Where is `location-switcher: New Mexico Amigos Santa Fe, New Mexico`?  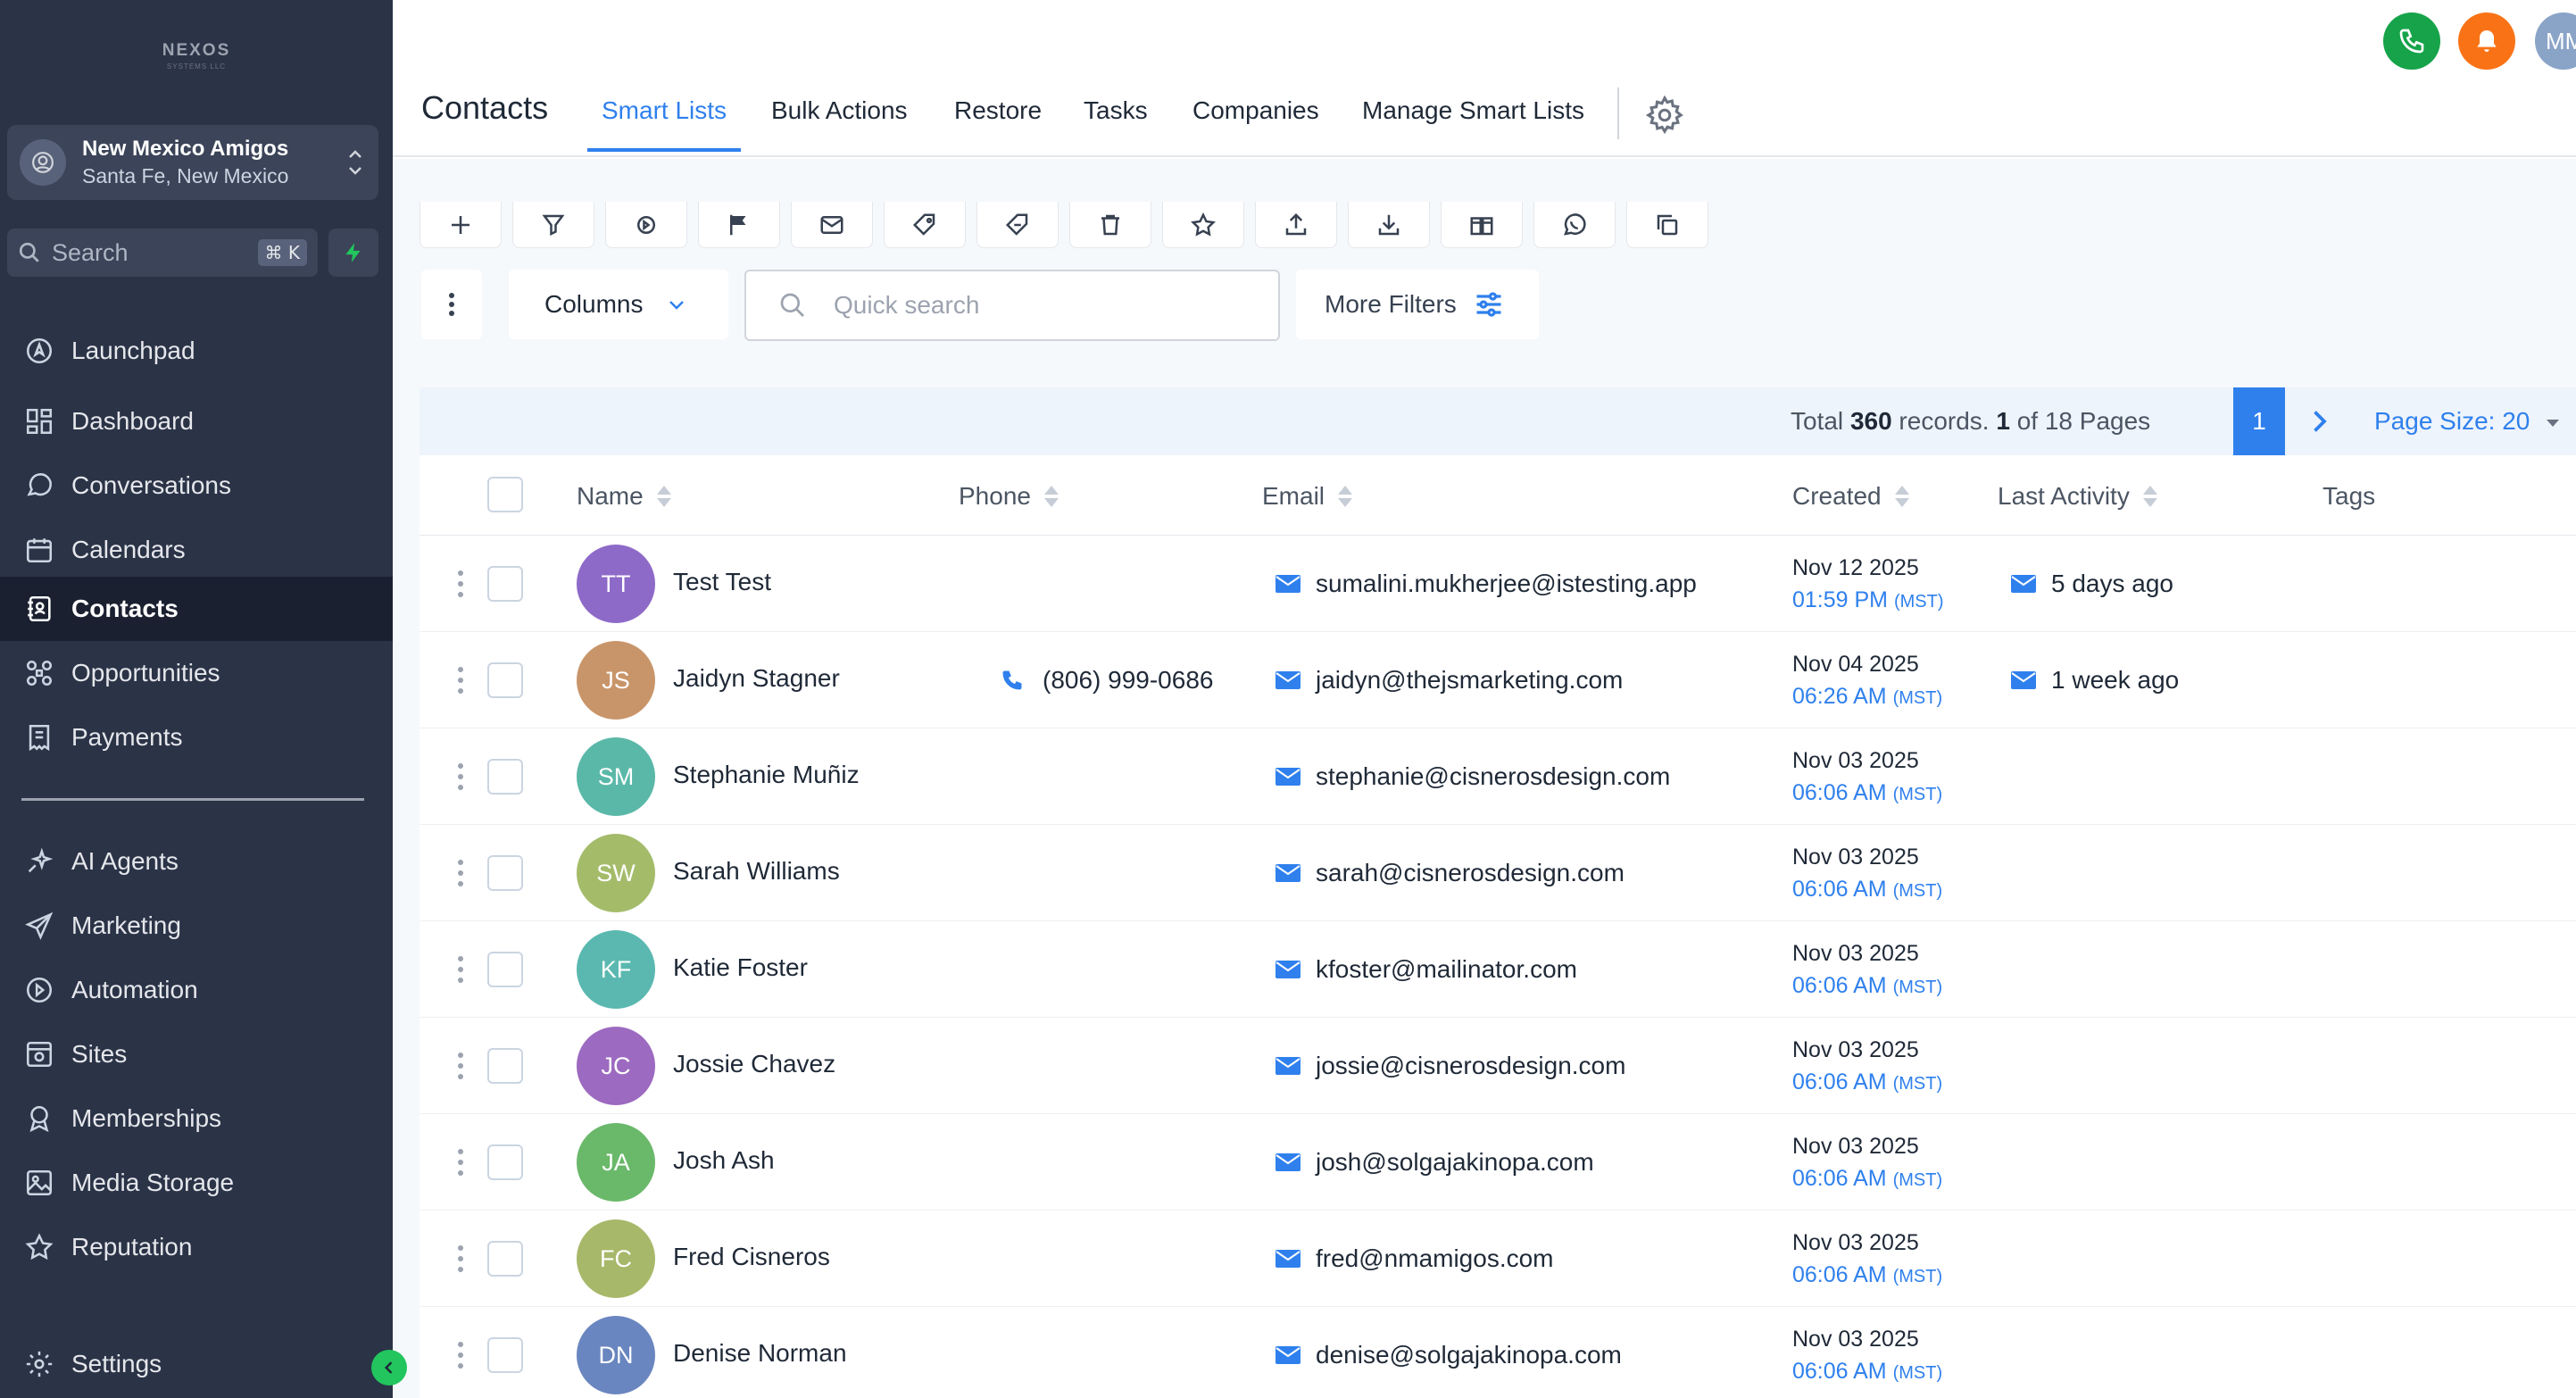 location-switcher: New Mexico Amigos Santa Fe, New Mexico is located at coordinates (192, 162).